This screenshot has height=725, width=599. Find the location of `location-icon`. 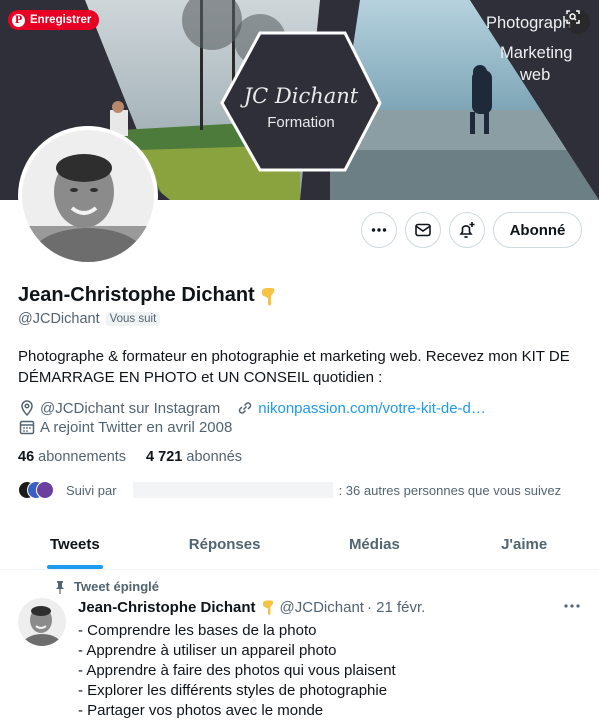

location-icon is located at coordinates (27, 408).